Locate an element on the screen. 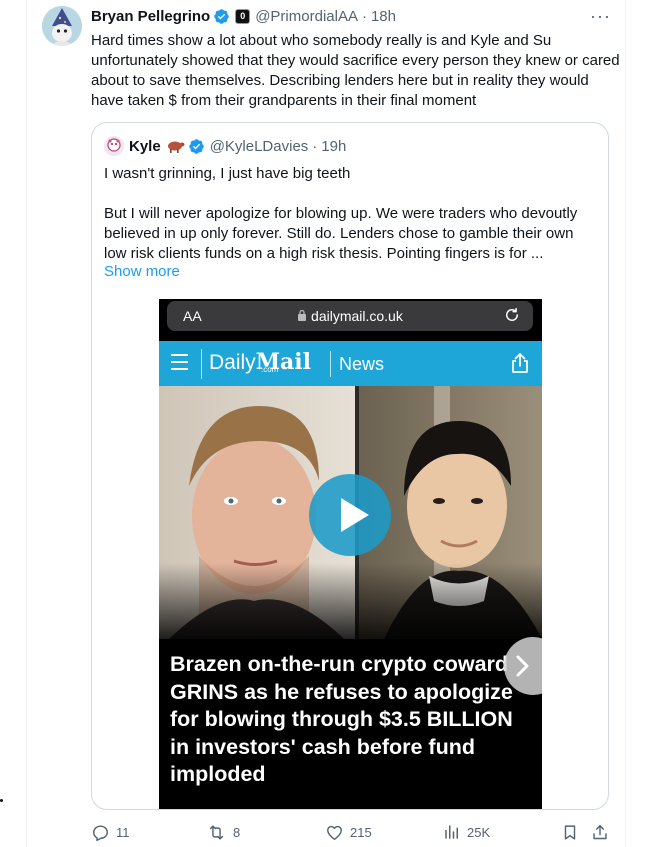 The width and height of the screenshot is (655, 847). reply-count: 11 is located at coordinates (123, 832).